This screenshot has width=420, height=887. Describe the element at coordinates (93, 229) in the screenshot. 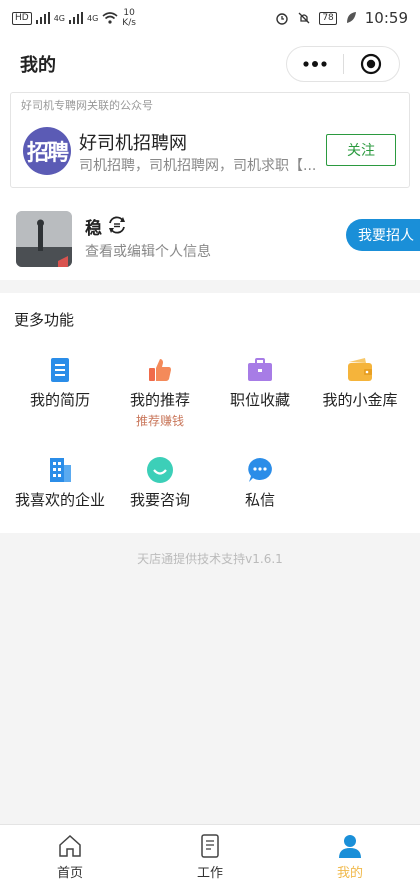

I see `user-name: 稳` at that location.